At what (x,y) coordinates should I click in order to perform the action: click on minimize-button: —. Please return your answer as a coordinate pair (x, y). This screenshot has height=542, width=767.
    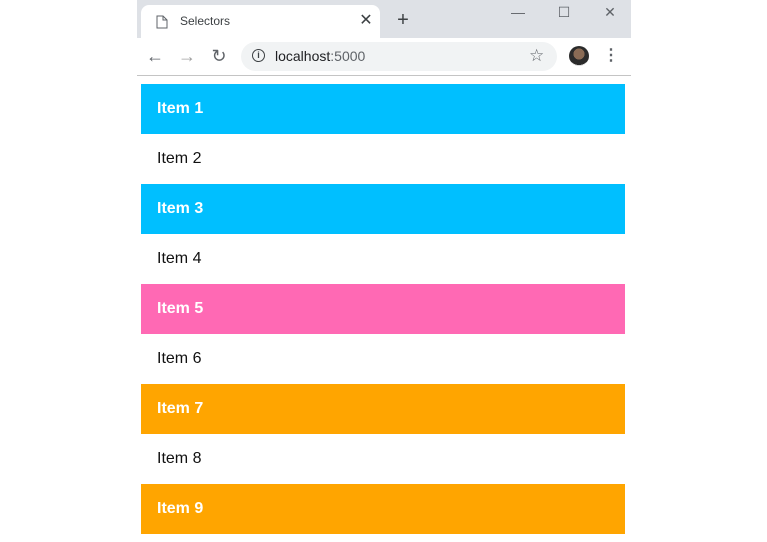
    Looking at the image, I should click on (518, 12).